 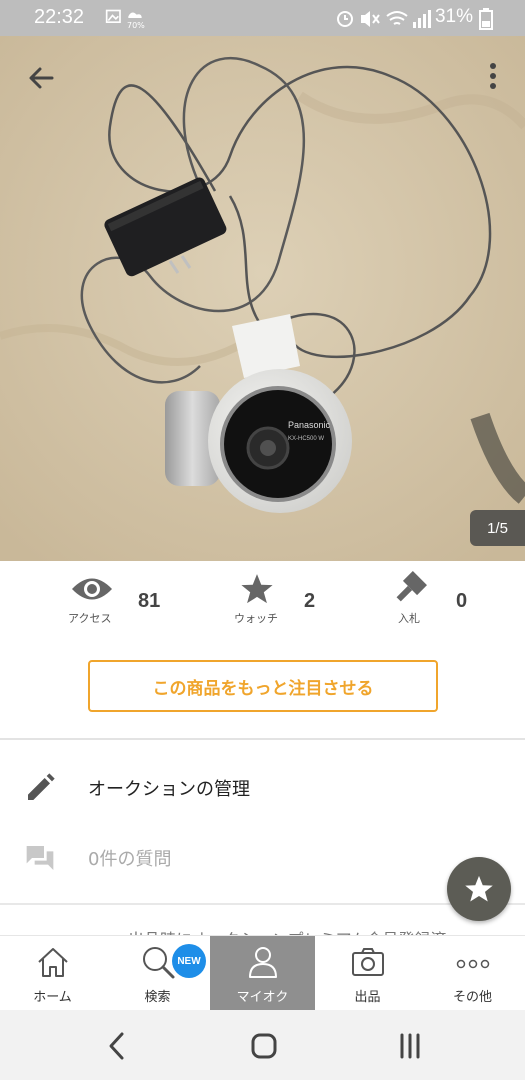 I want to click on chat-icon, so click(x=40, y=858).